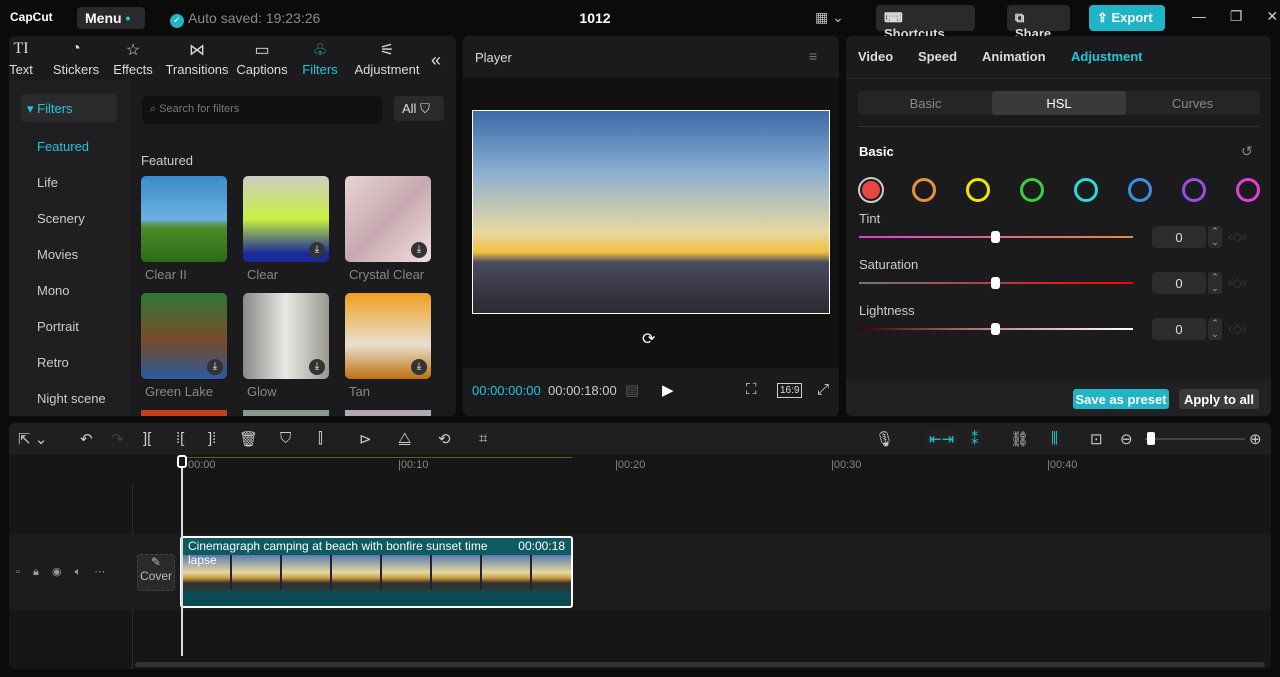 The image size is (1280, 677). What do you see at coordinates (1107, 56) in the screenshot?
I see `tab-adjustment-inspector: Adjustment` at bounding box center [1107, 56].